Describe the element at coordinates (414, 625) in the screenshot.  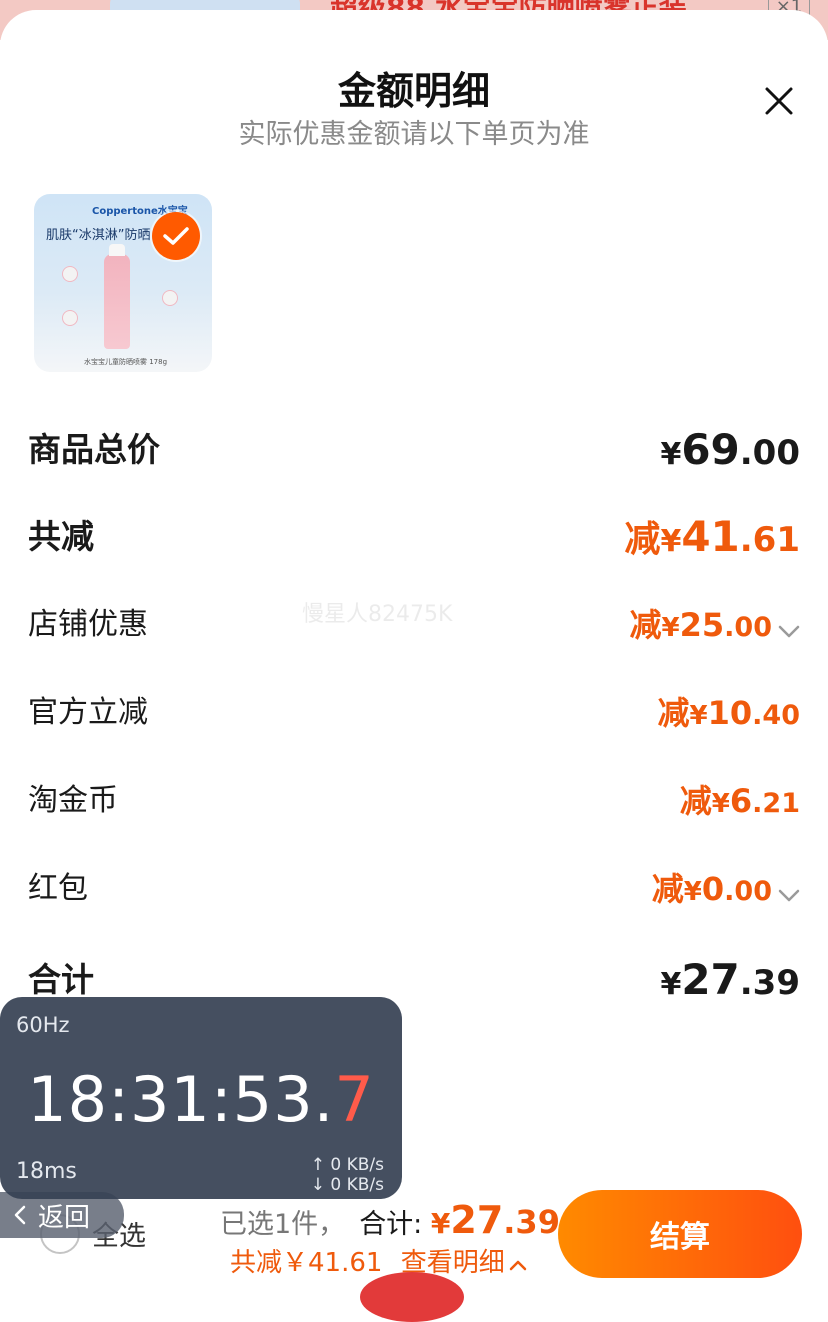
I see `discount-row-shop: 店铺优惠 减¥25.00` at that location.